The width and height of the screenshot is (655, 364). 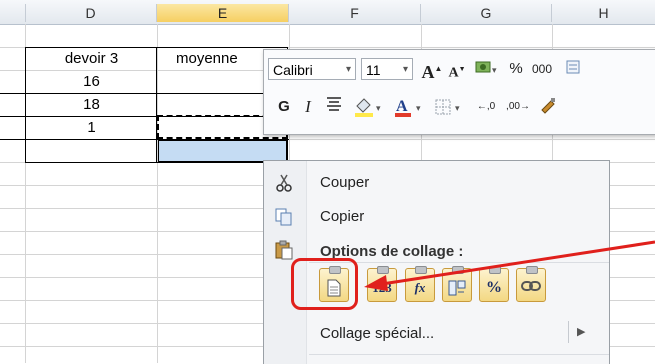 I want to click on percent-format-button: %, so click(x=516, y=69).